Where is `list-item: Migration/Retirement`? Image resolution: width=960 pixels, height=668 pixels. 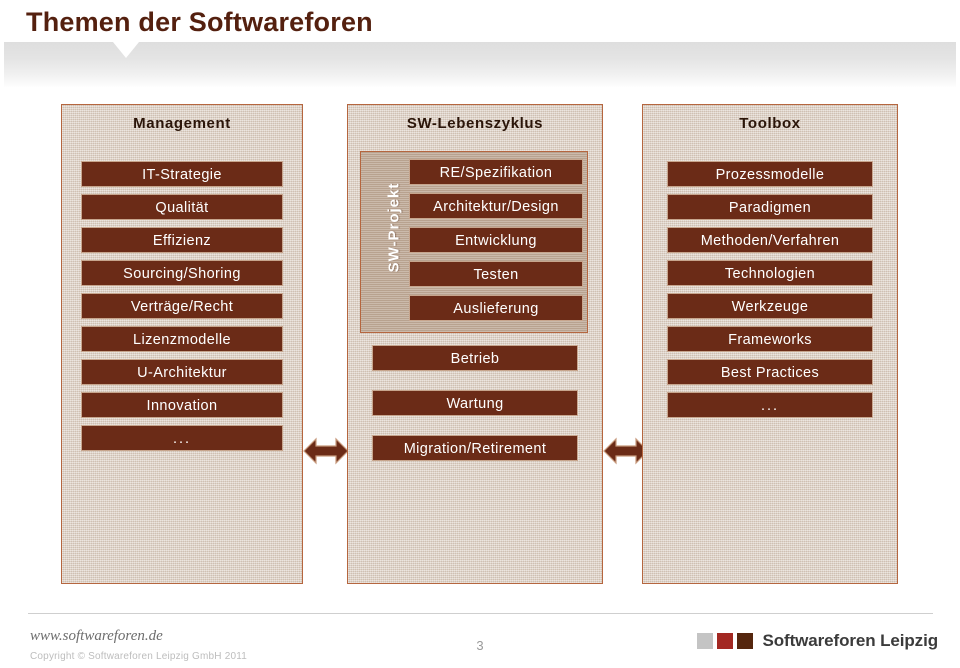
list-item: Migration/Retirement is located at coordinates (475, 448).